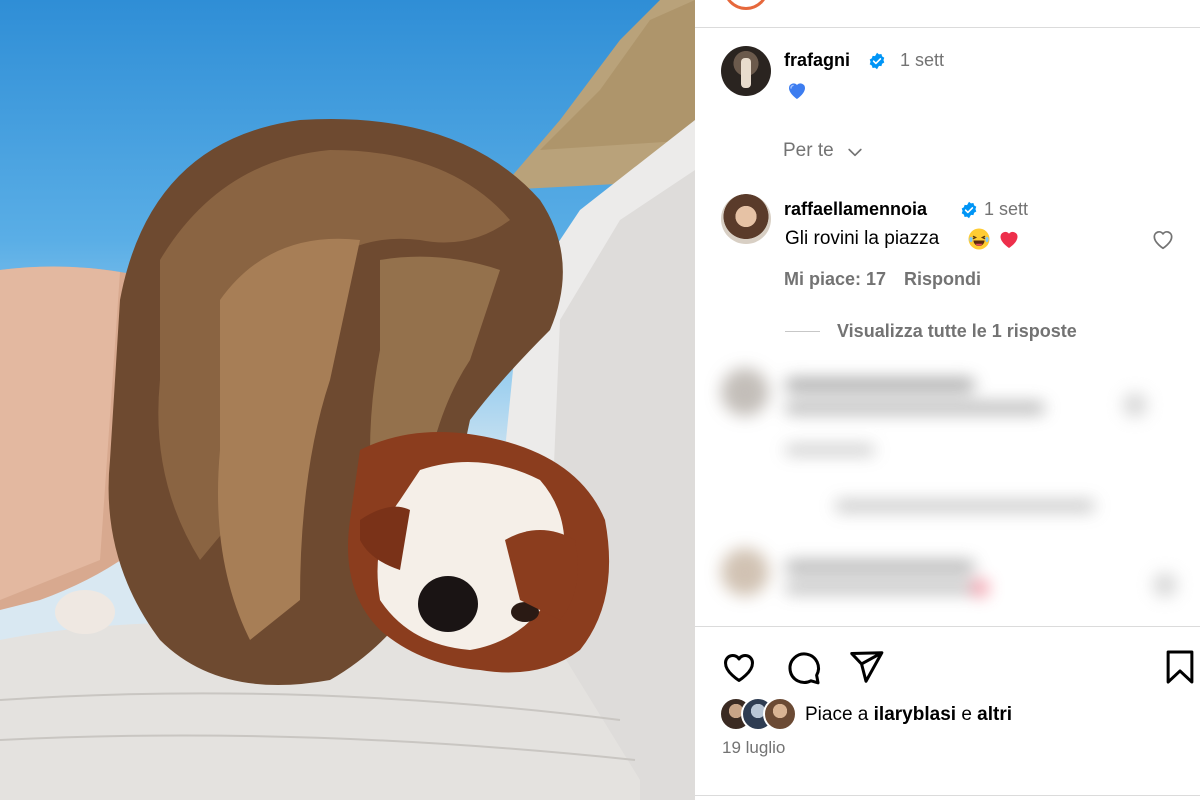 The height and width of the screenshot is (800, 1200). Describe the element at coordinates (1163, 239) in the screenshot. I see `comment-like-heart-icon` at that location.